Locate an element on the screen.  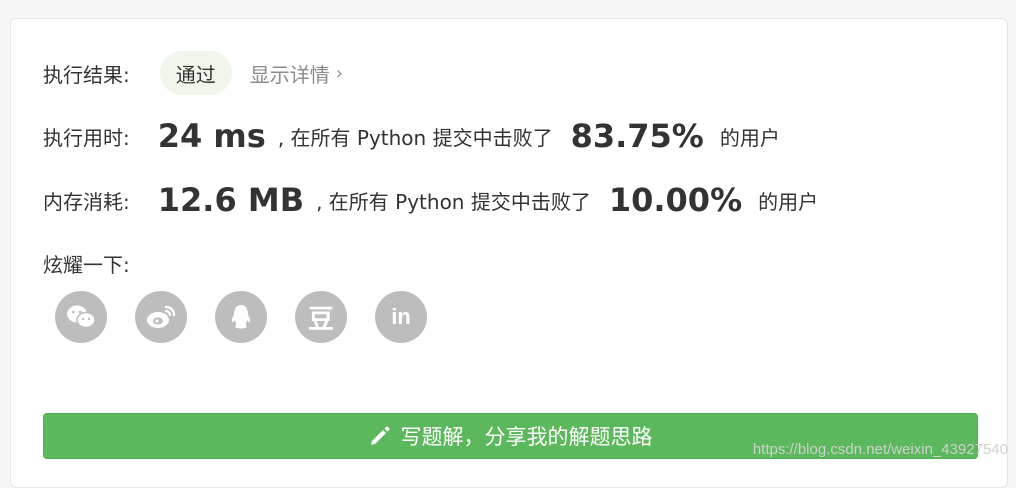
status-badge: 通过 is located at coordinates (195, 73).